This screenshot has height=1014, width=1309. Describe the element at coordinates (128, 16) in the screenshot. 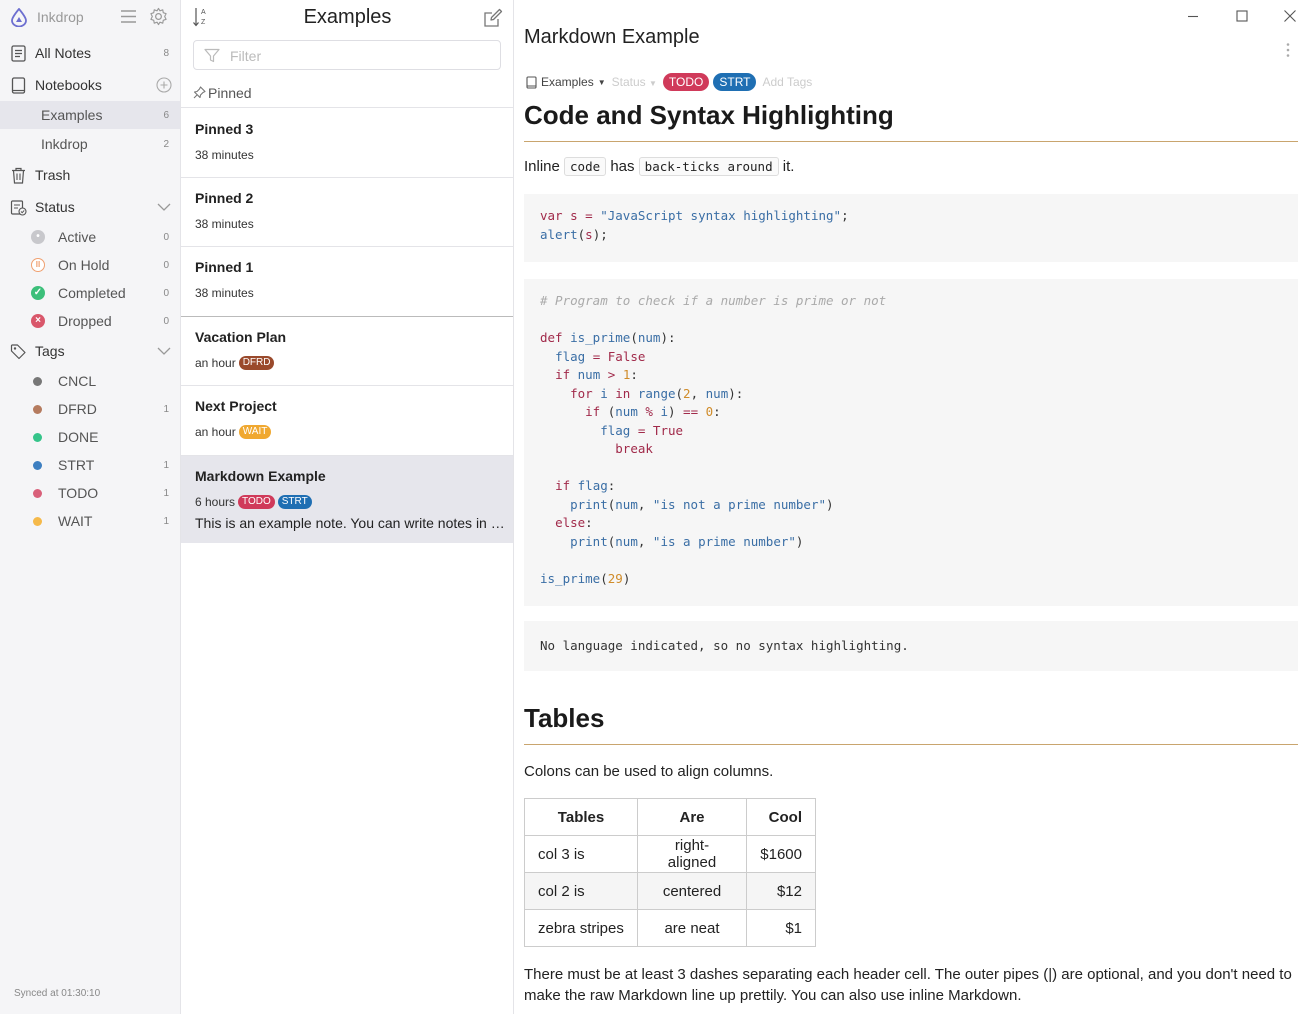

I see `menu-icon` at that location.